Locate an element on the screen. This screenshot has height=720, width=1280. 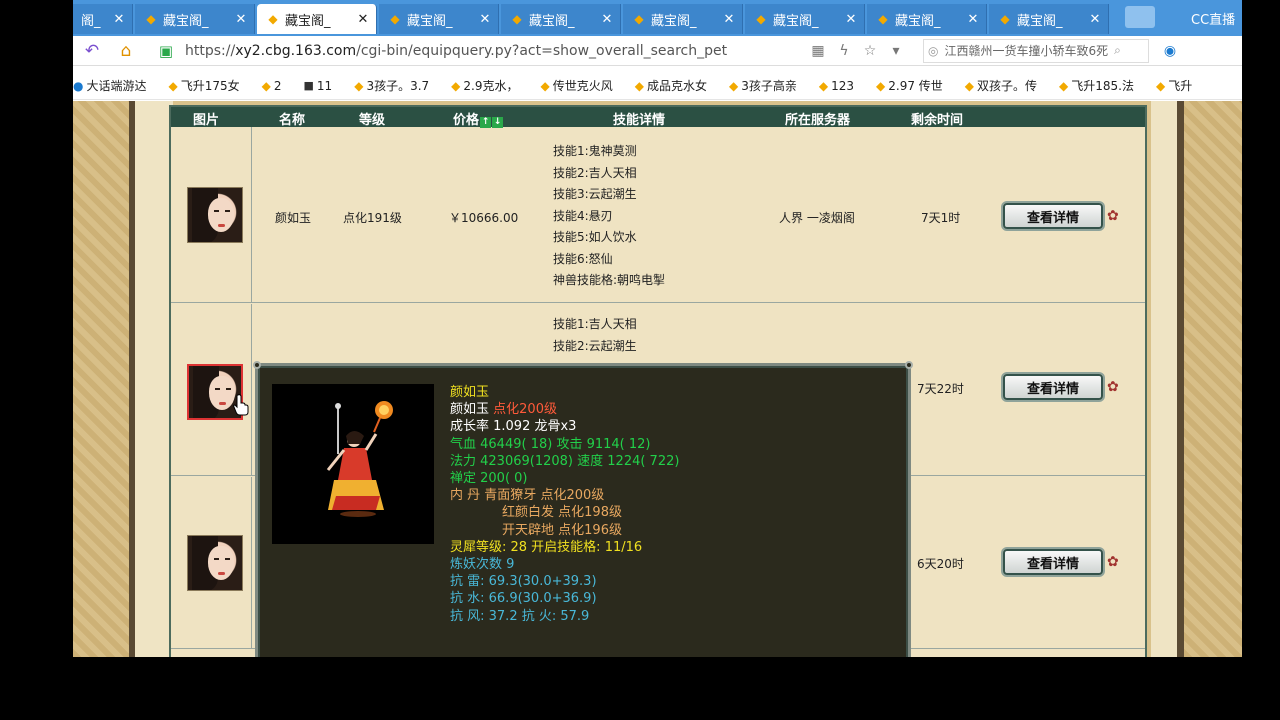
home-icon: ⌂ is located at coordinates (126, 51).